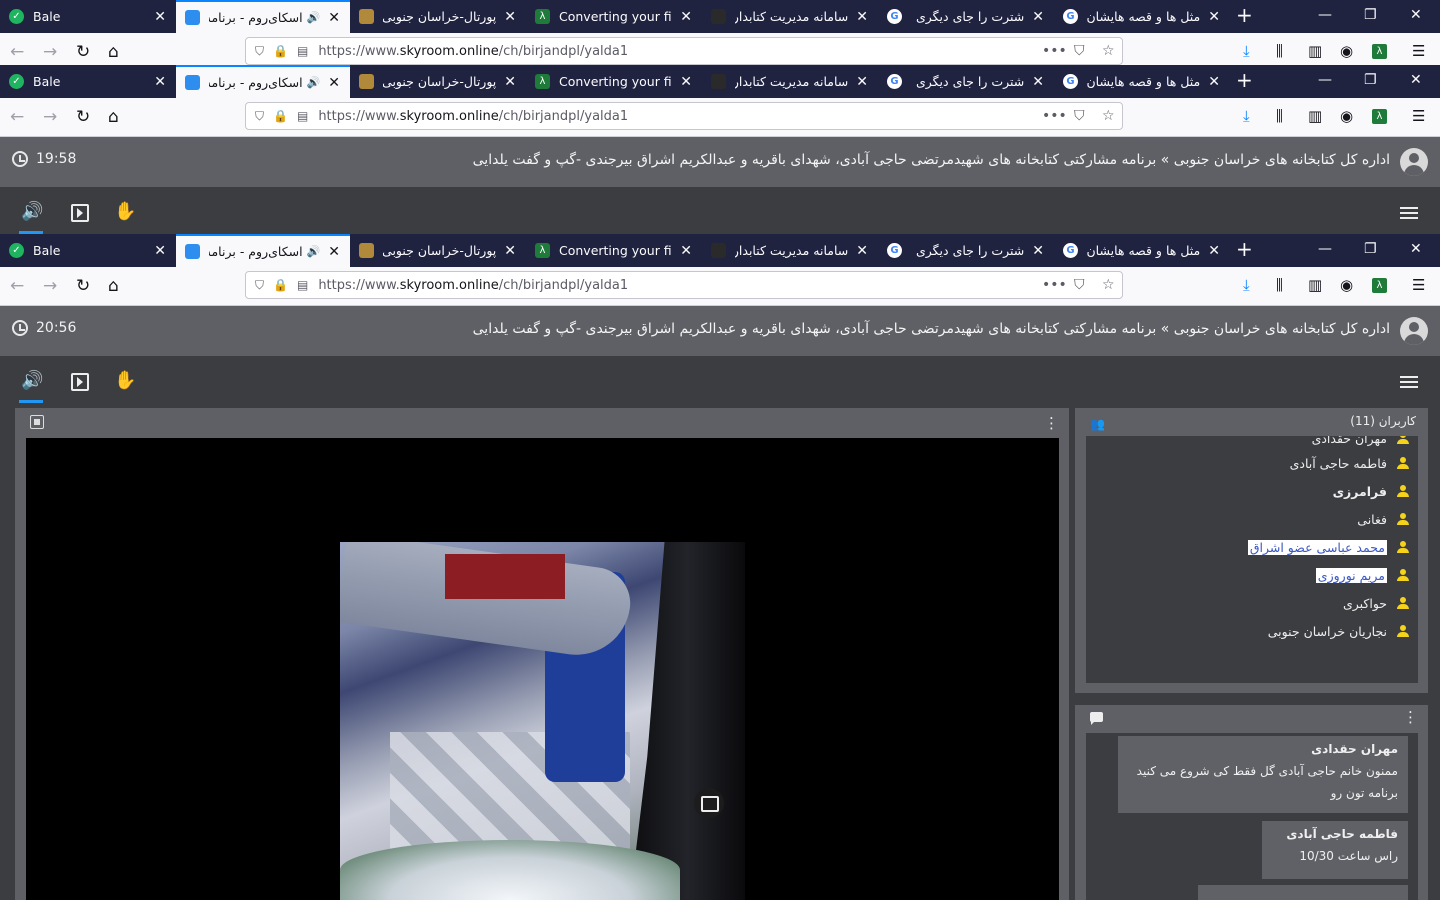 Image resolution: width=1440 pixels, height=900 pixels. I want to click on user-item: حواکبری, so click(1376, 603).